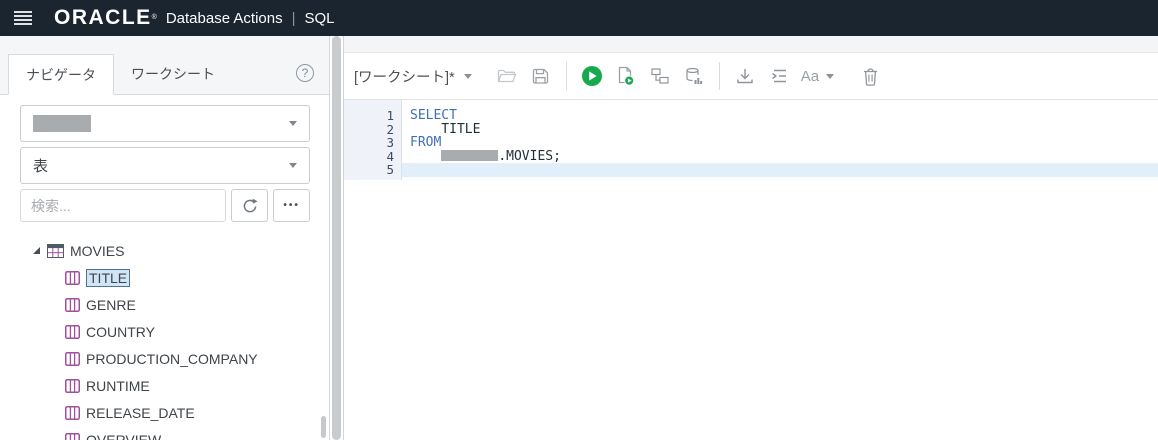  Describe the element at coordinates (172, 358) in the screenshot. I see `tree-item-label: PRODUCTION_COMPANY` at that location.